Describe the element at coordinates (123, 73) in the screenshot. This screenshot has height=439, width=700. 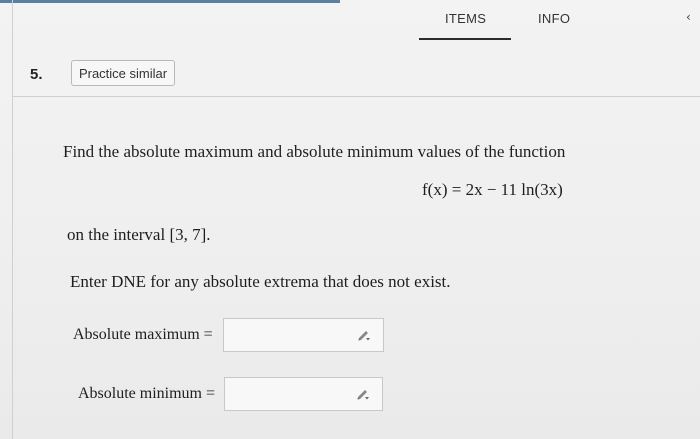
I see `practice-similar-button: Practice similar` at that location.